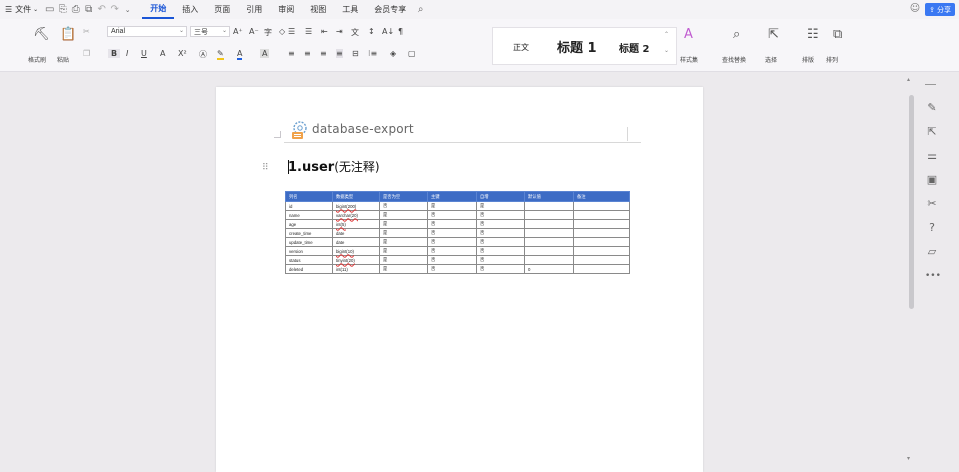  What do you see at coordinates (101, 9) in the screenshot?
I see `undo-icon: ↶` at bounding box center [101, 9].